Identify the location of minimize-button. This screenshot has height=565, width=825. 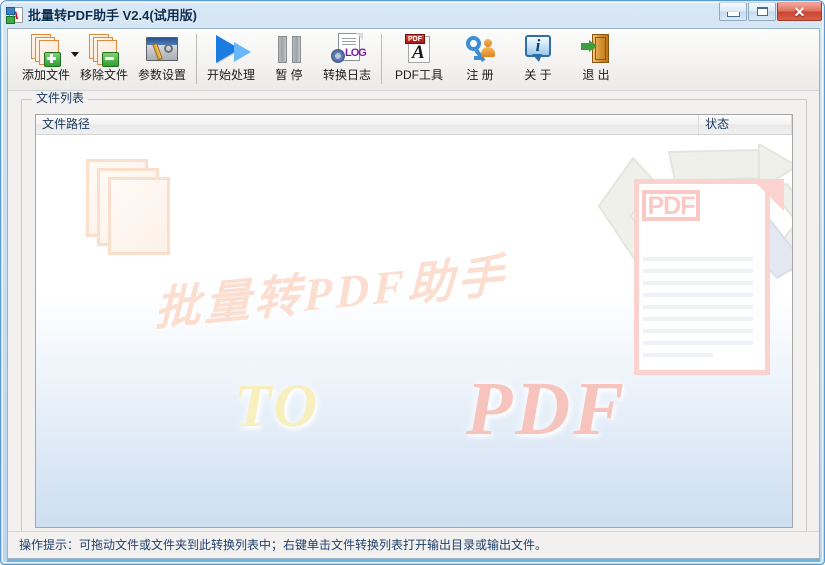
(733, 11).